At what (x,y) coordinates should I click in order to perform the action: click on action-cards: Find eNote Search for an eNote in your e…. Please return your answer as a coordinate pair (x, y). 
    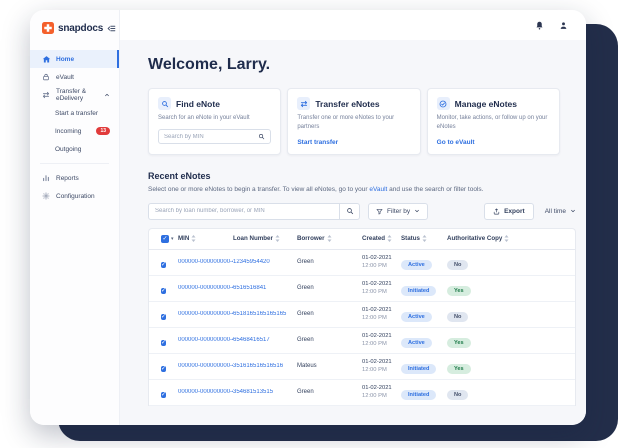
    Looking at the image, I should click on (354, 121).